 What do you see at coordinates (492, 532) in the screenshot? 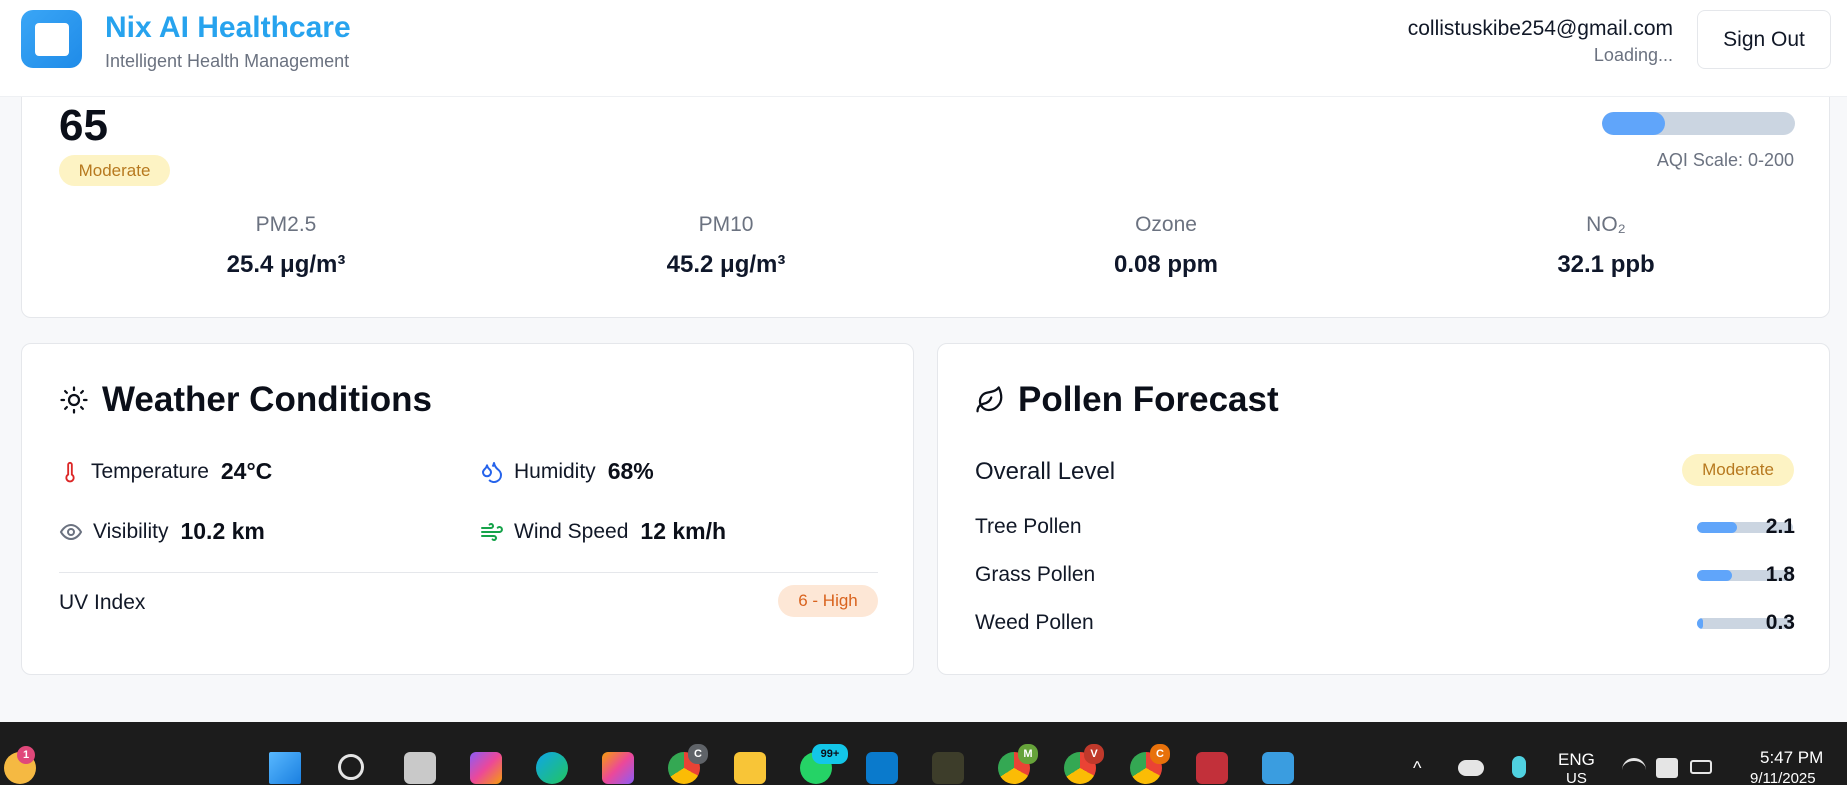
I see `wind-icon` at bounding box center [492, 532].